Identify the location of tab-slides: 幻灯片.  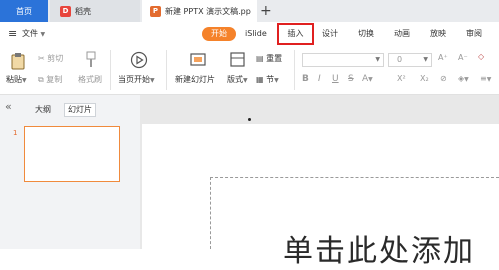
(80, 110).